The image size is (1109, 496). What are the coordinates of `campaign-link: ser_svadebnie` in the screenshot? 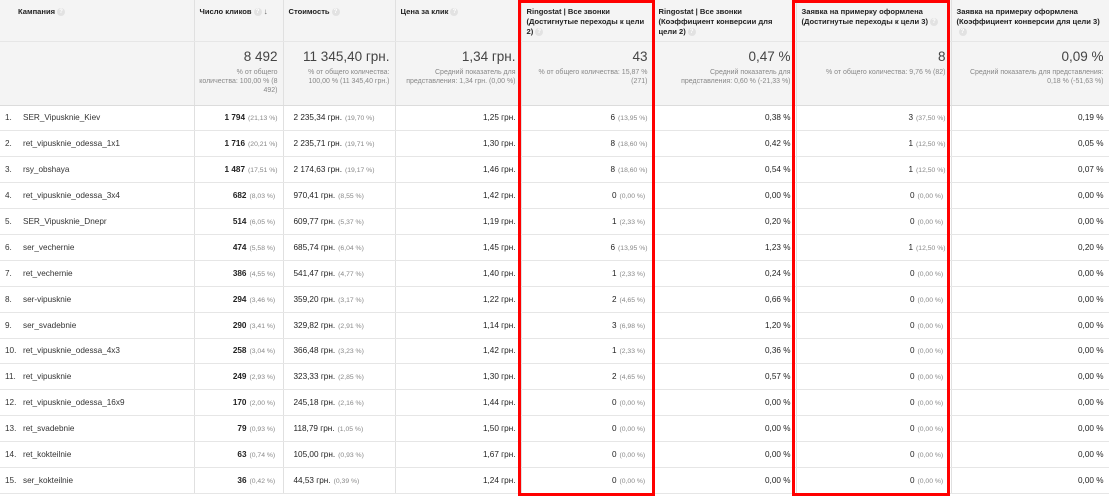 It's located at (49, 325).